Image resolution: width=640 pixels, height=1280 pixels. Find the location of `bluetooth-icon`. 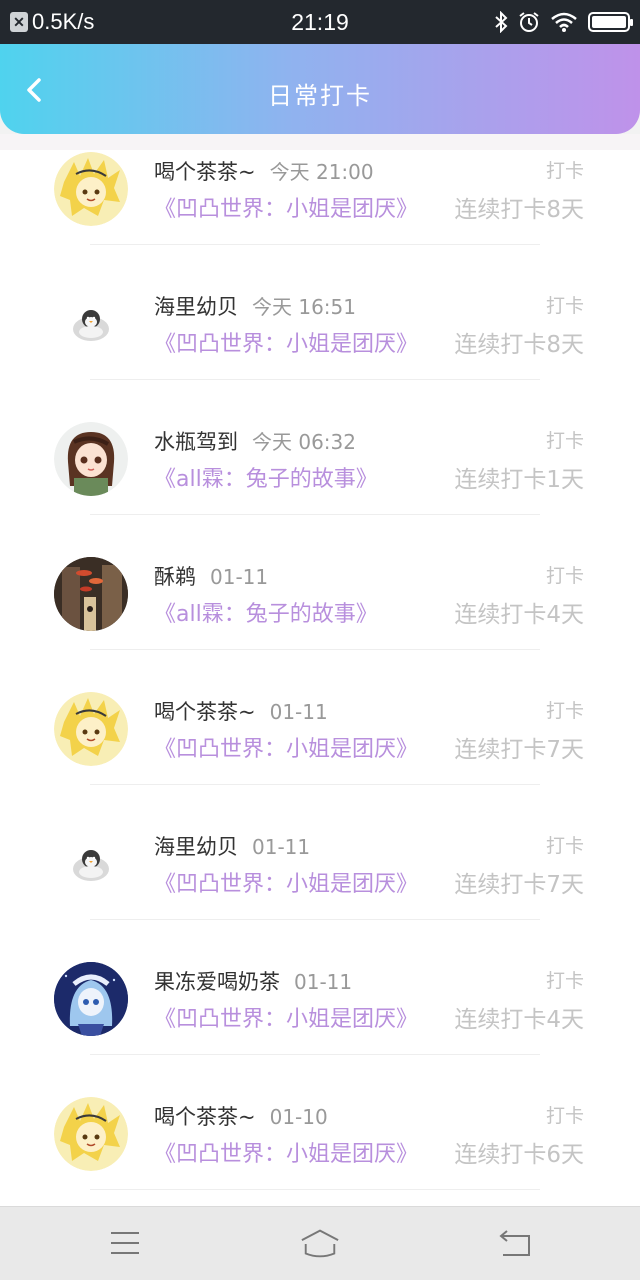

bluetooth-icon is located at coordinates (501, 22).